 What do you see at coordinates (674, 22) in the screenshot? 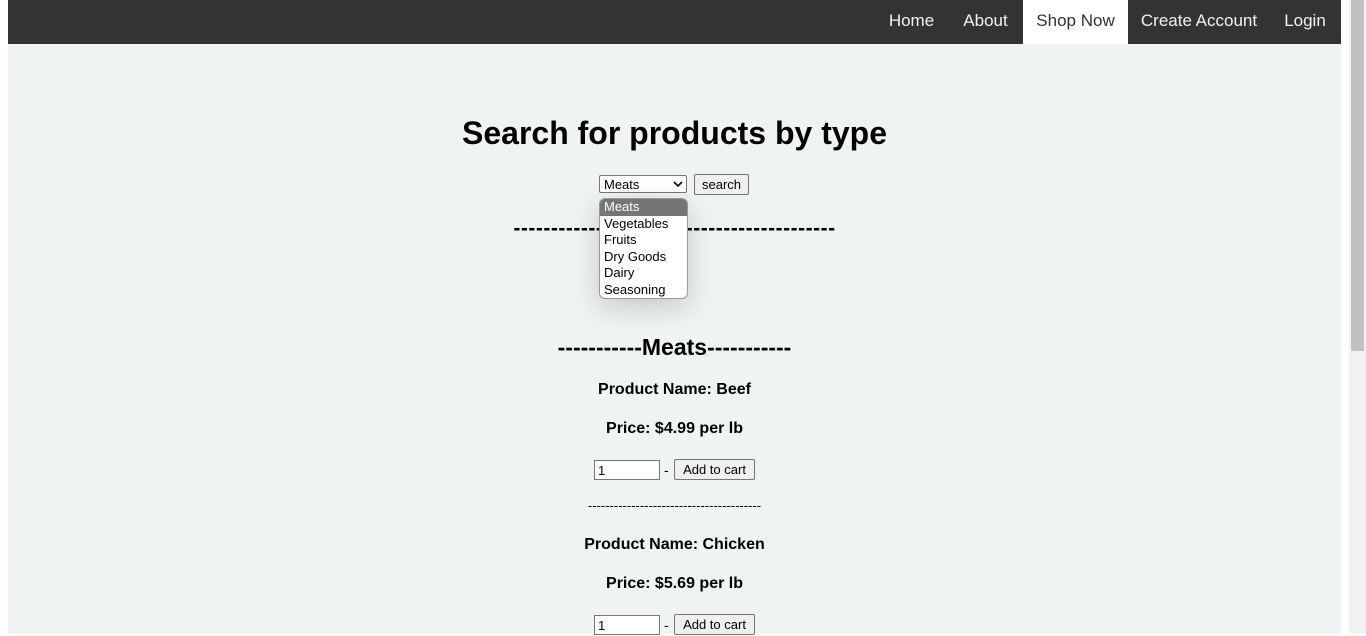
I see `top-navbar: Home About Shop Now Create Account Login` at bounding box center [674, 22].